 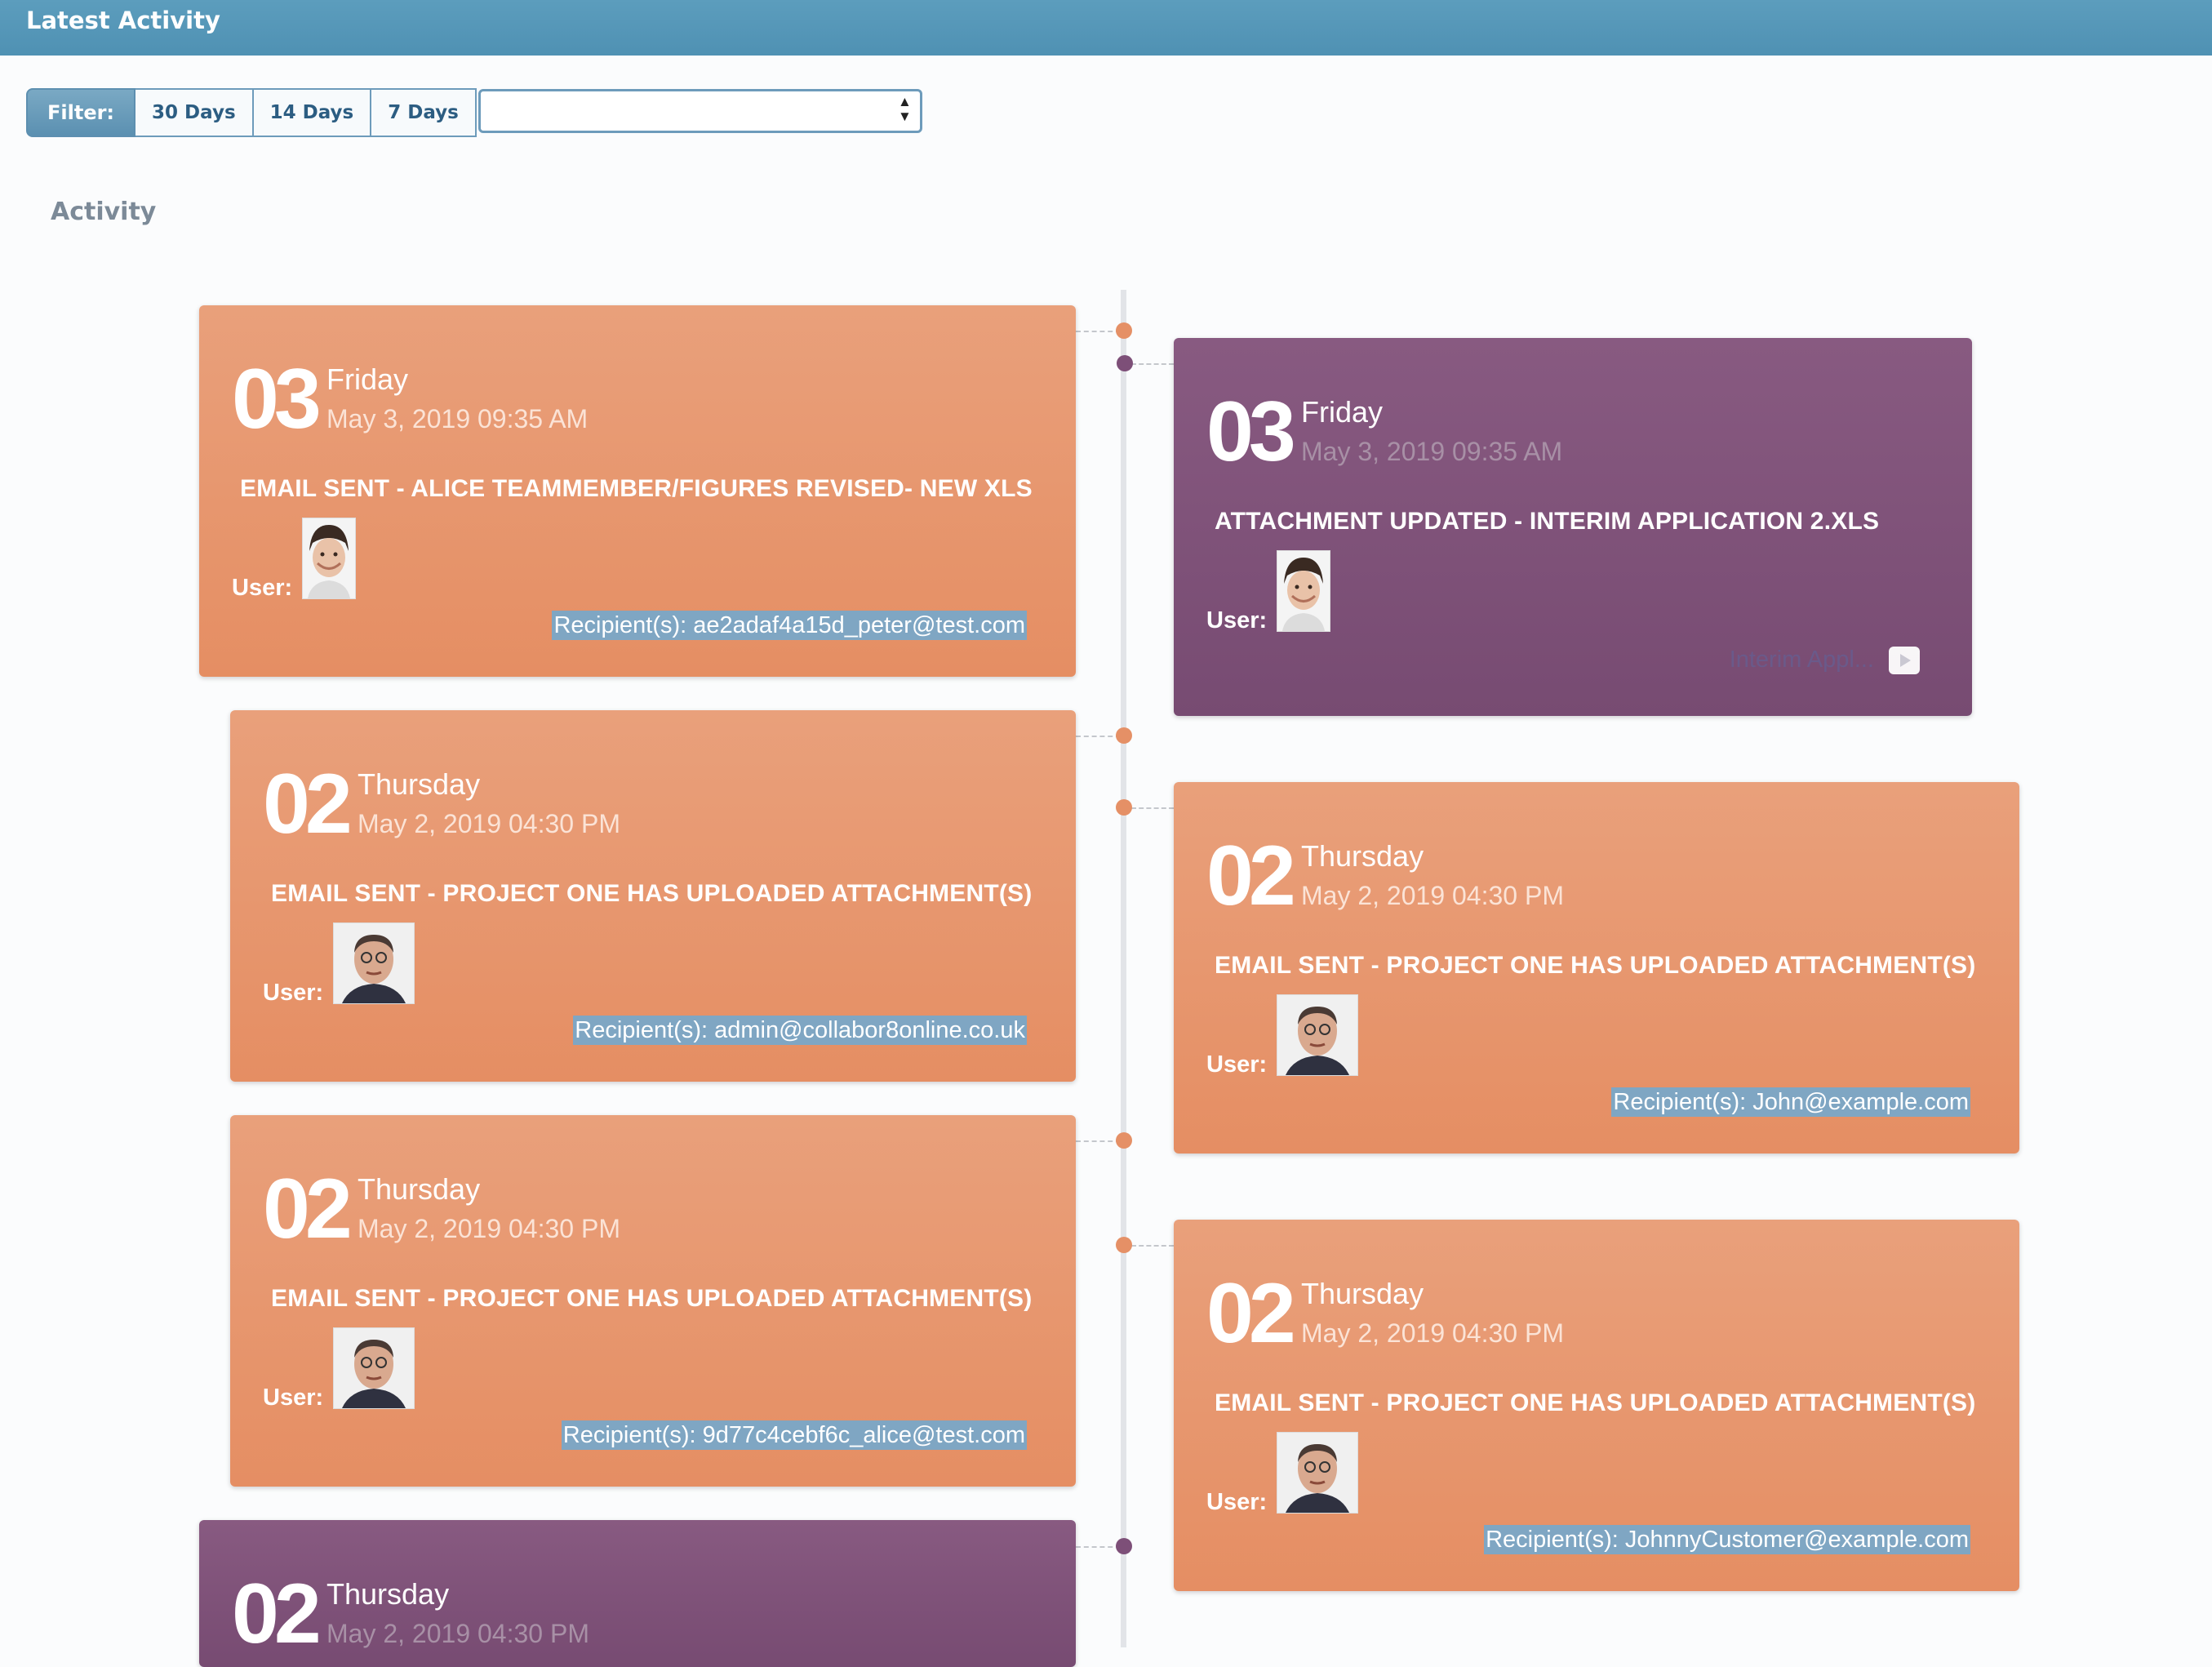 What do you see at coordinates (1123, 968) in the screenshot?
I see `timeline-line` at bounding box center [1123, 968].